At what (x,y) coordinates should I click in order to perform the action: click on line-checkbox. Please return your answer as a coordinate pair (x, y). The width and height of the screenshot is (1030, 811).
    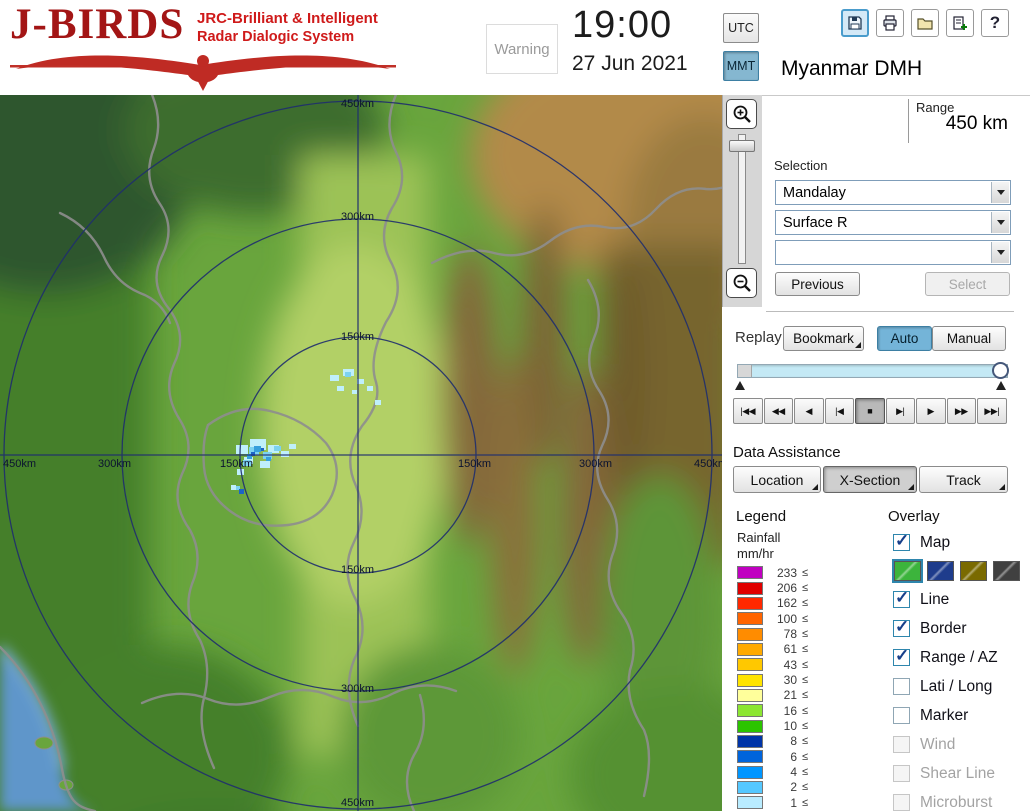
    Looking at the image, I should click on (901, 598).